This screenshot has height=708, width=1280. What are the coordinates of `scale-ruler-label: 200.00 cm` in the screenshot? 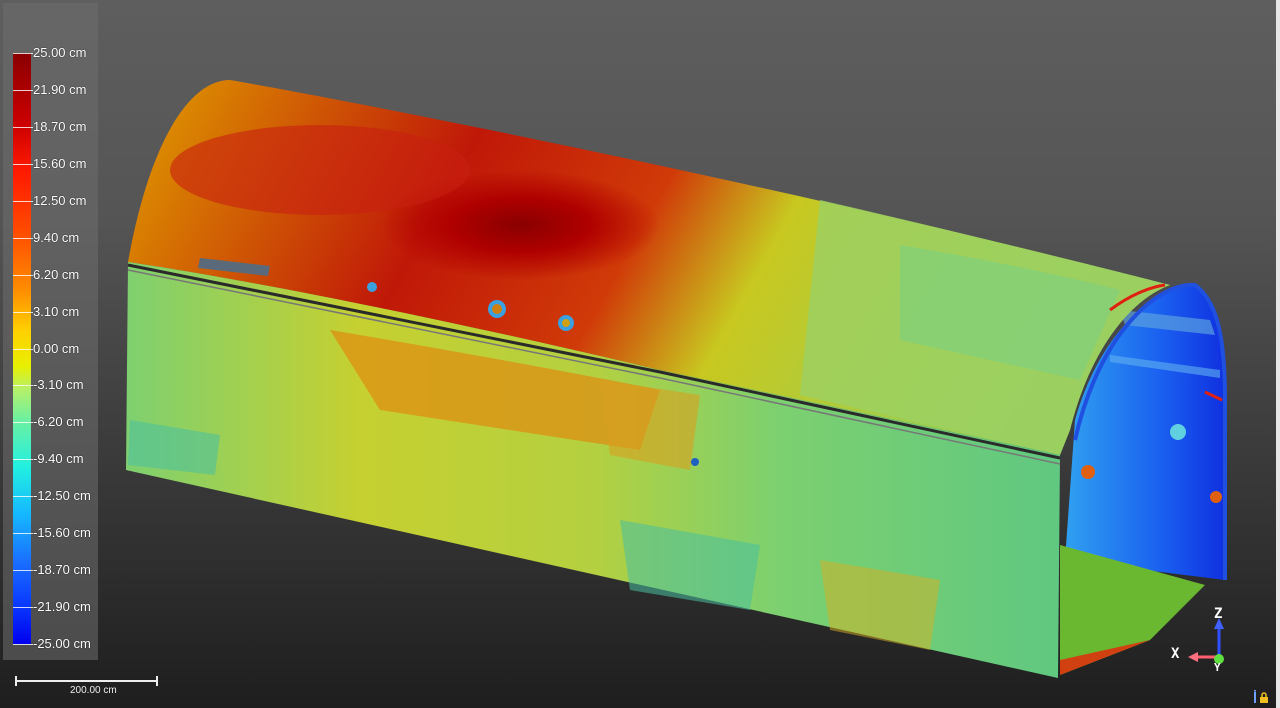 It's located at (93, 690).